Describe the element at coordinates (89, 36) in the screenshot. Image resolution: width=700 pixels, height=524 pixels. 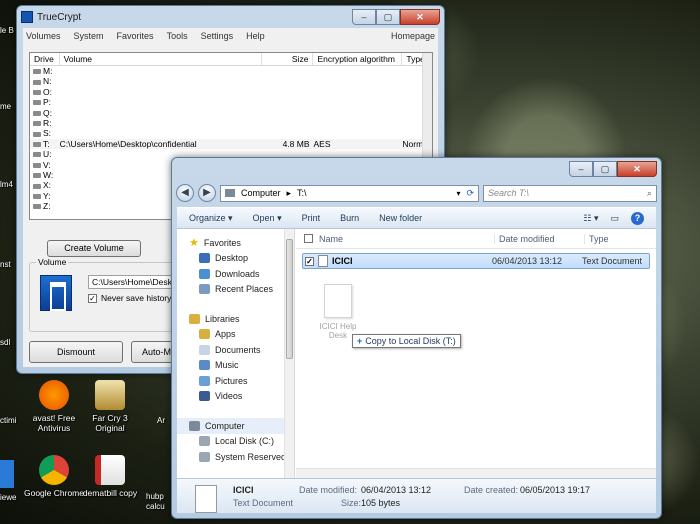
I see `menu-system: System` at that location.